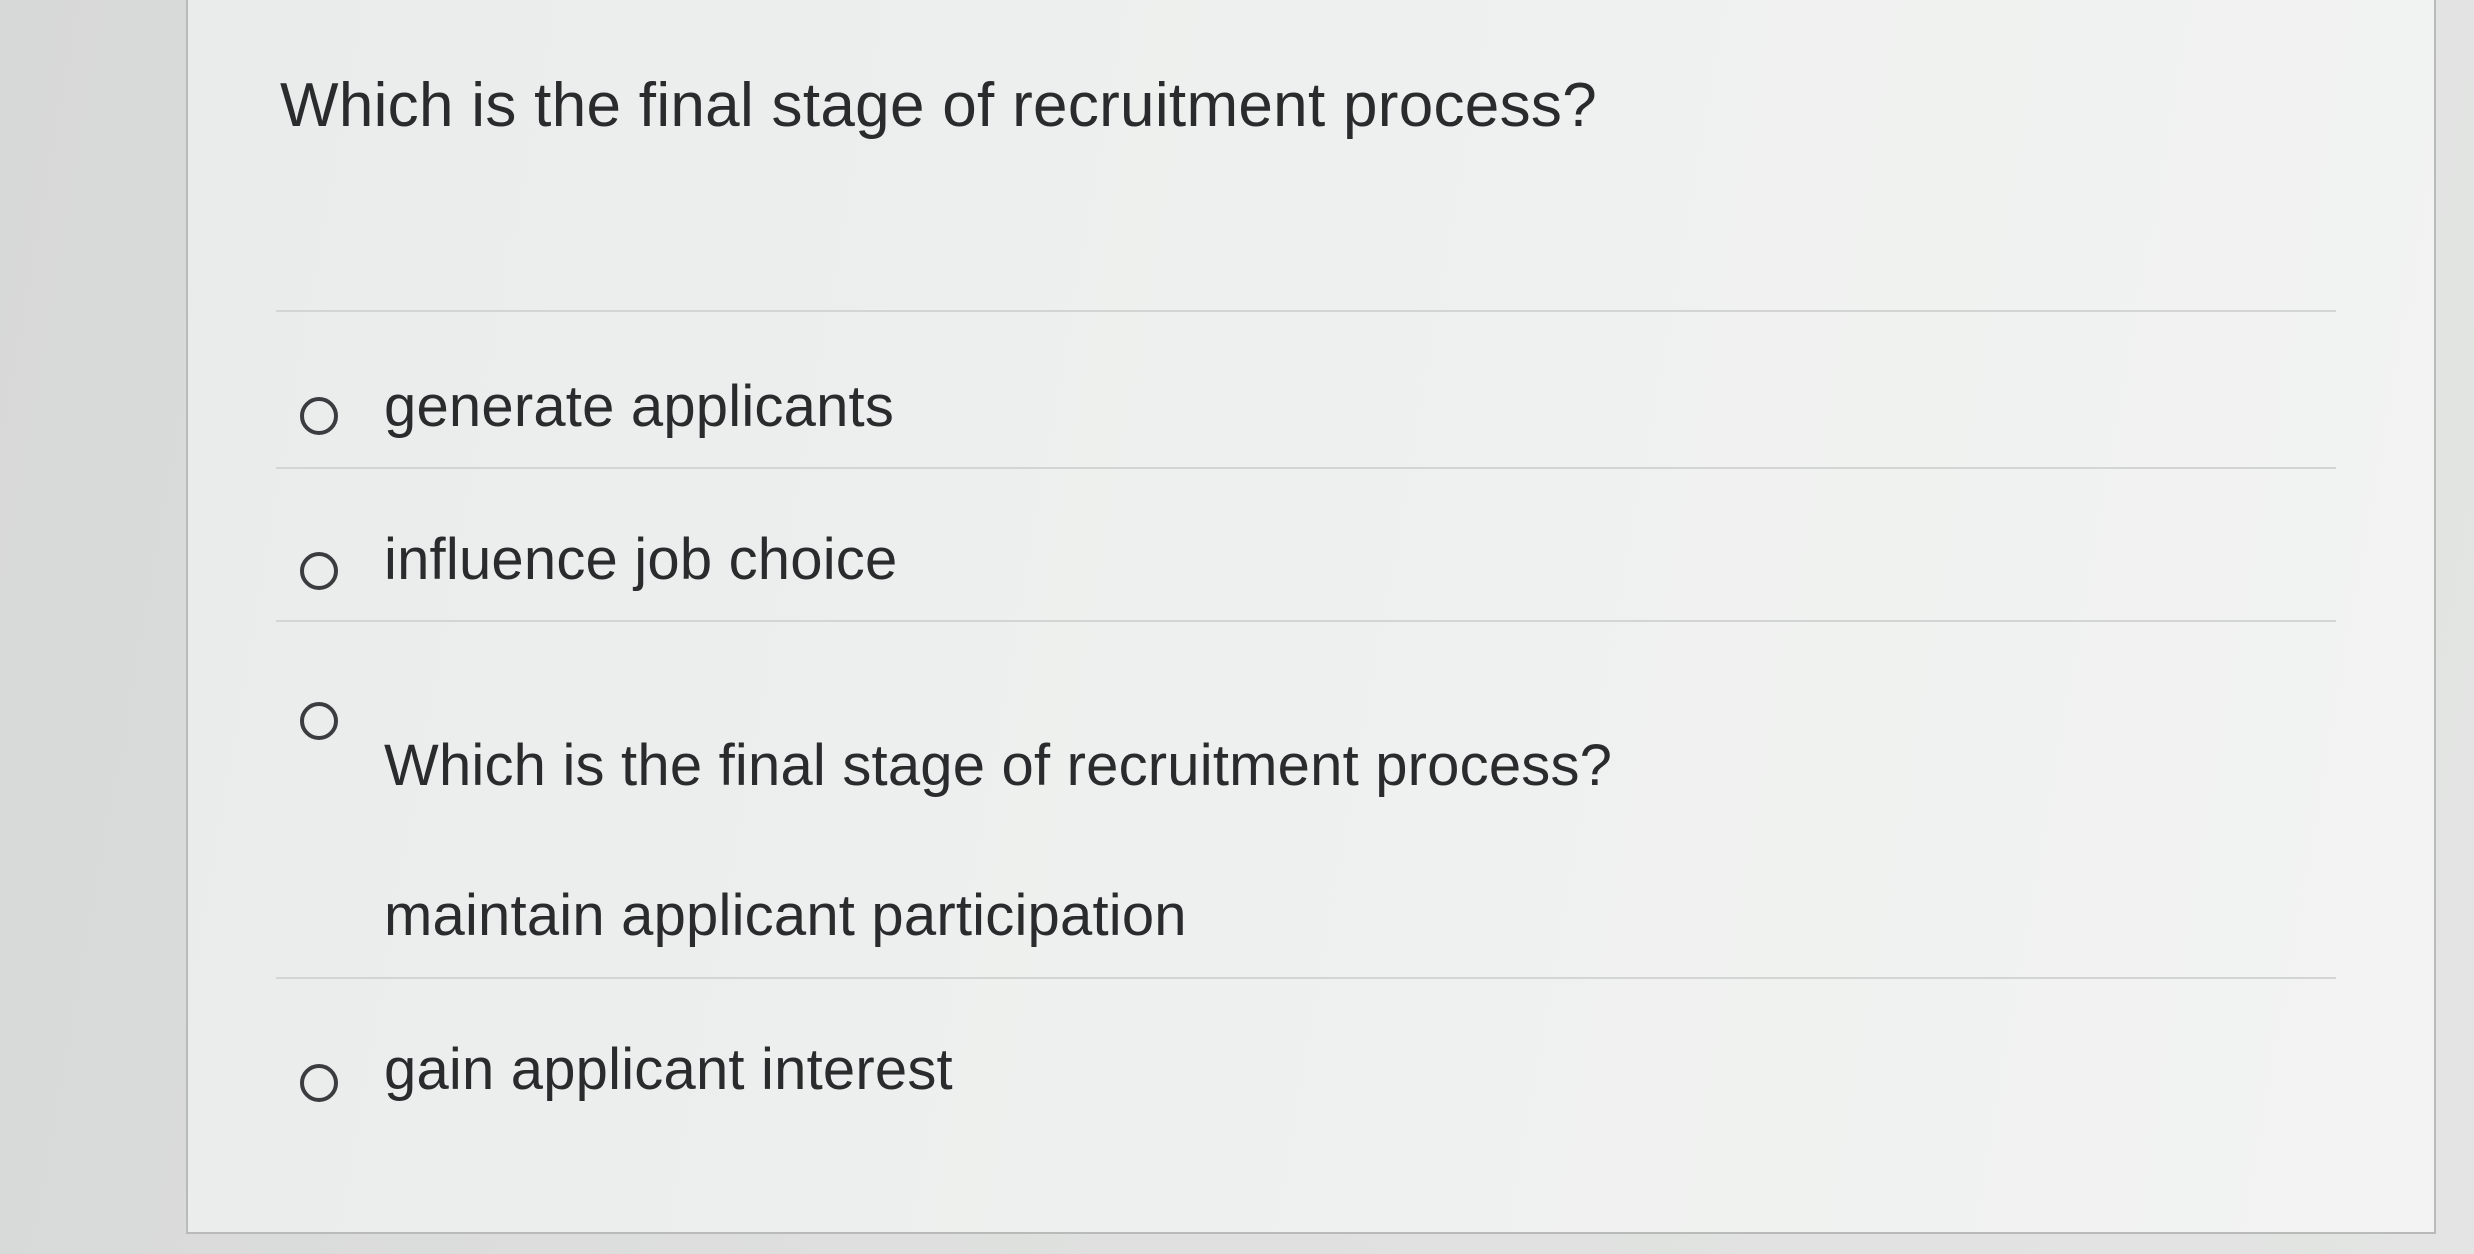 This screenshot has width=2474, height=1254. What do you see at coordinates (785, 915) in the screenshot?
I see `answer-option-label-line: maintain applicant participation` at bounding box center [785, 915].